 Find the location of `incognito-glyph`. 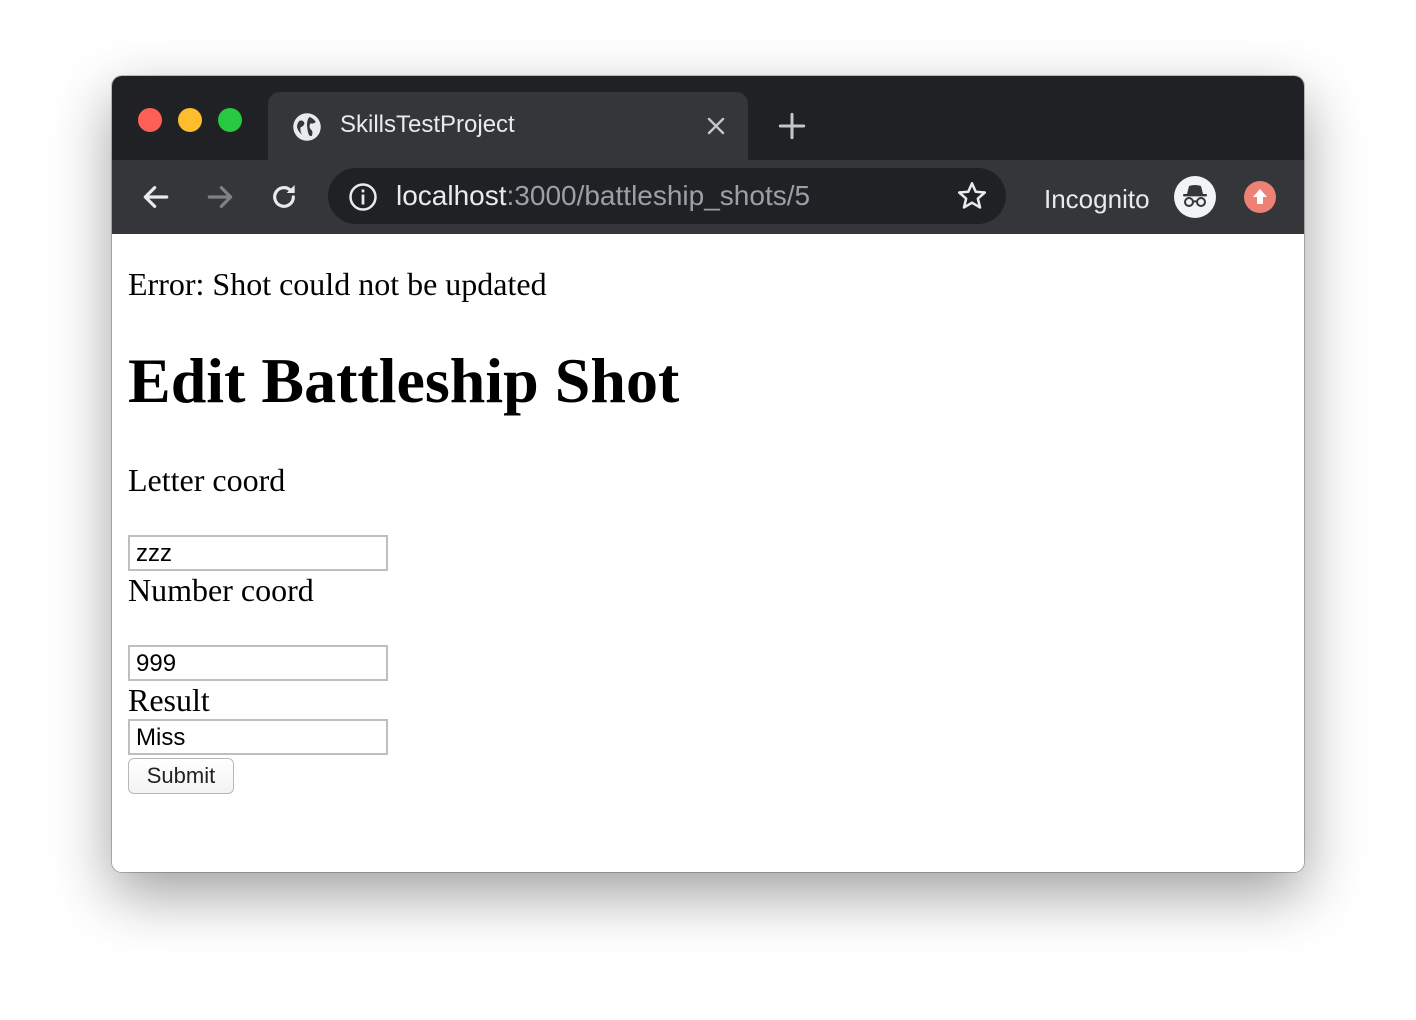

incognito-glyph is located at coordinates (1195, 196).